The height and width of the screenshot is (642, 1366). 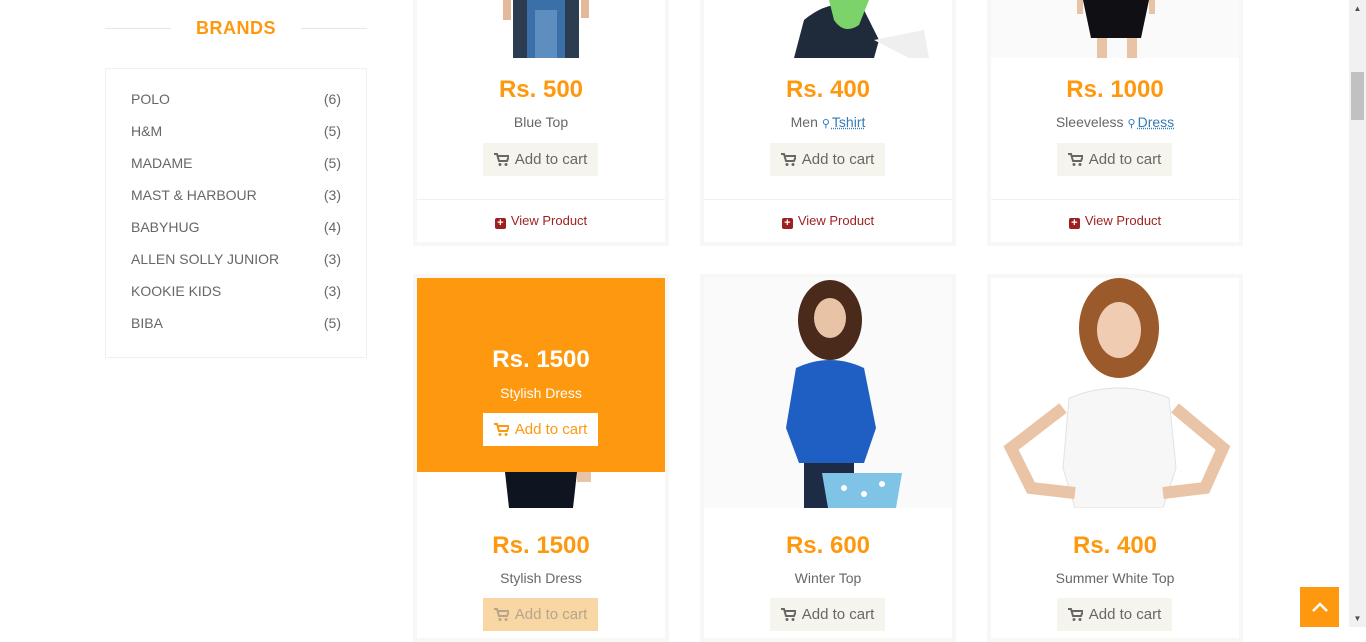 I want to click on brand-item-mast-harbour: MAST & HARBOUR (3), so click(x=236, y=197).